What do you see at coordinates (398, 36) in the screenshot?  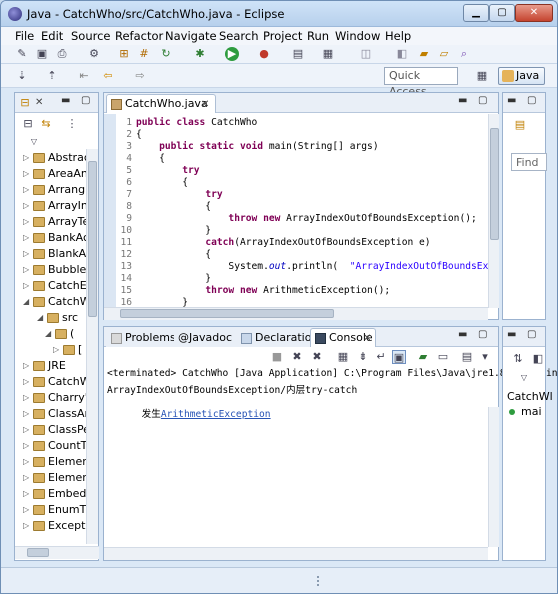 I see `menu-help: Help` at bounding box center [398, 36].